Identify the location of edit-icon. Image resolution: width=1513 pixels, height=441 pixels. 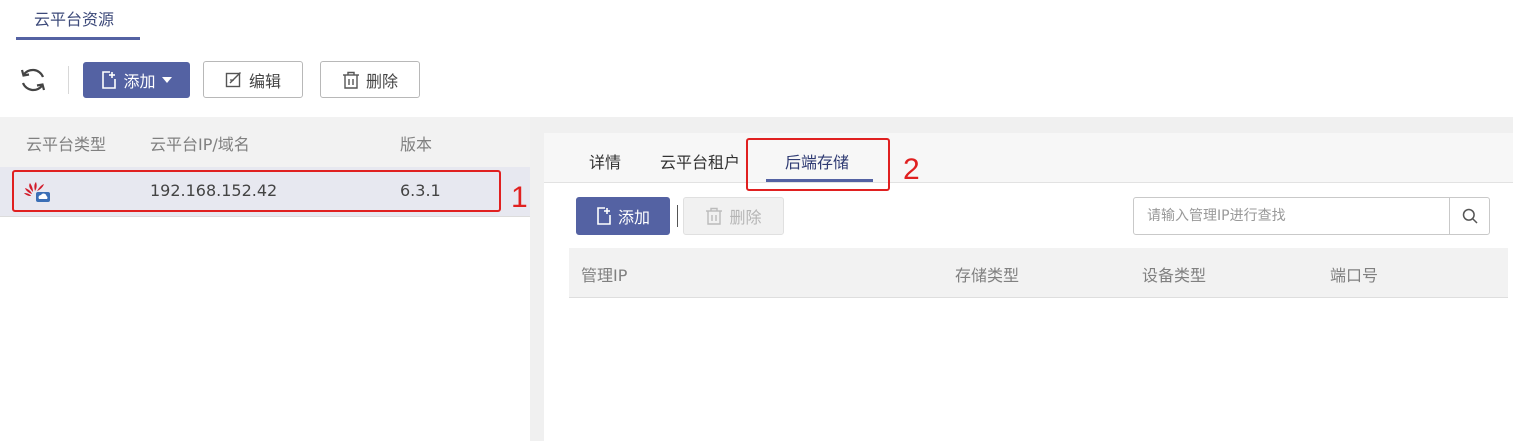
(233, 79).